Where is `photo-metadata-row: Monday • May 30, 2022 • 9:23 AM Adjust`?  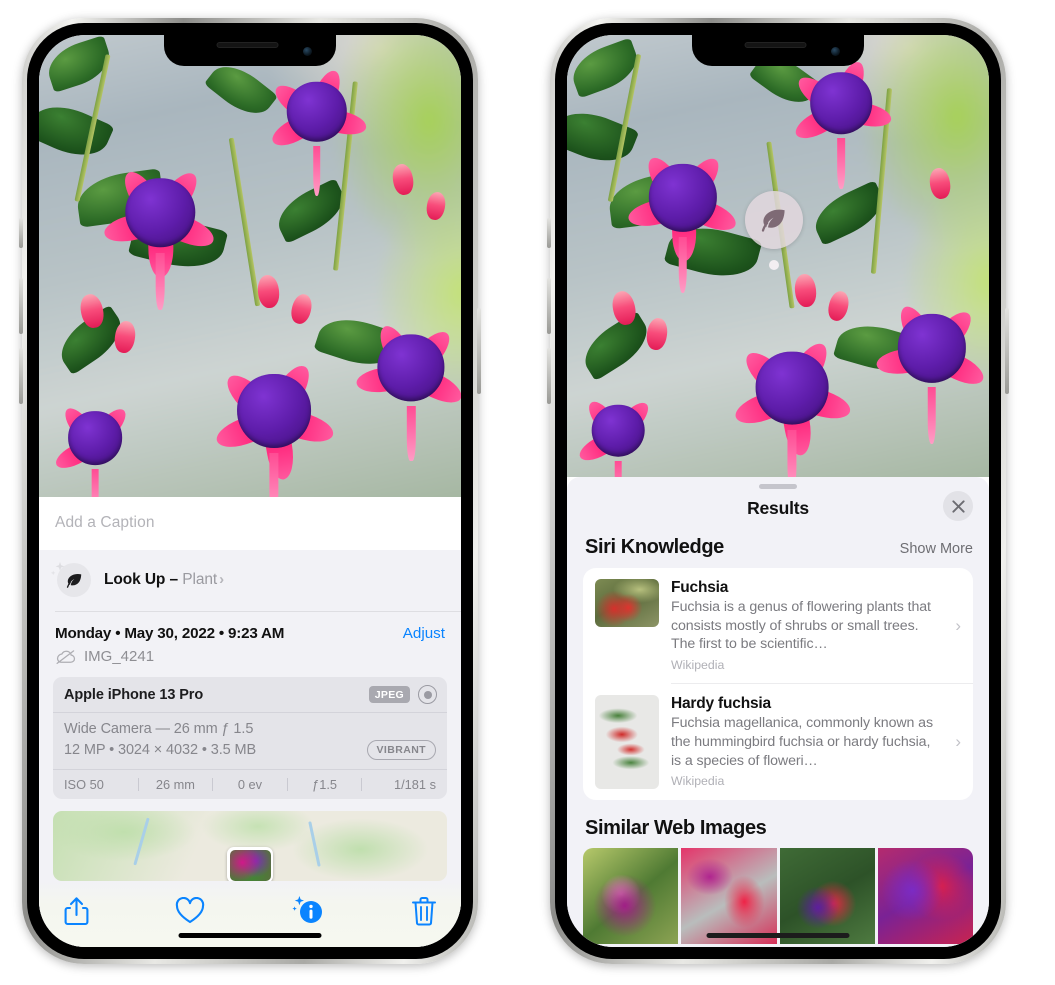 photo-metadata-row: Monday • May 30, 2022 • 9:23 AM Adjust is located at coordinates (250, 628).